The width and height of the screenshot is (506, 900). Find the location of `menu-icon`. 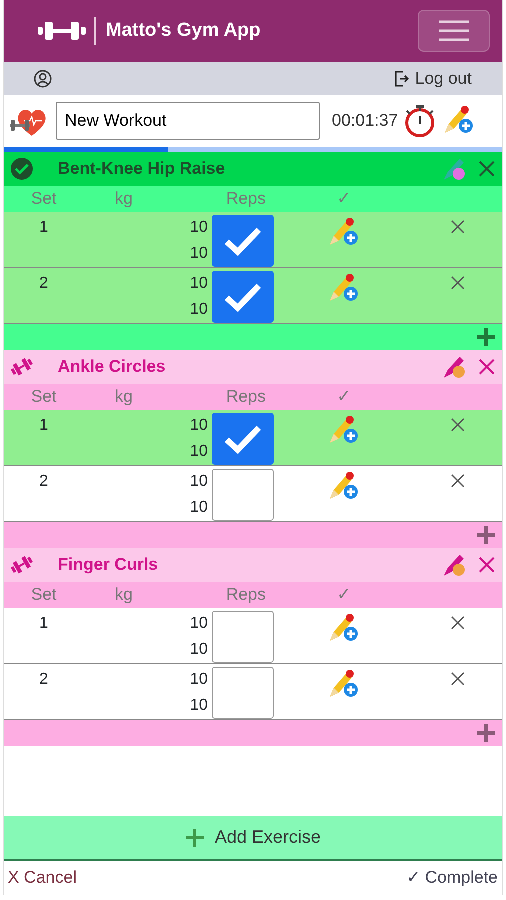

menu-icon is located at coordinates (454, 31).